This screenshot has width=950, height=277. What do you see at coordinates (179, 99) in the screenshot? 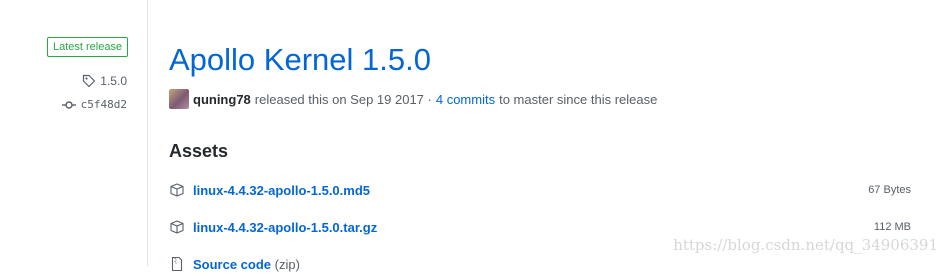
I see `avatar` at bounding box center [179, 99].